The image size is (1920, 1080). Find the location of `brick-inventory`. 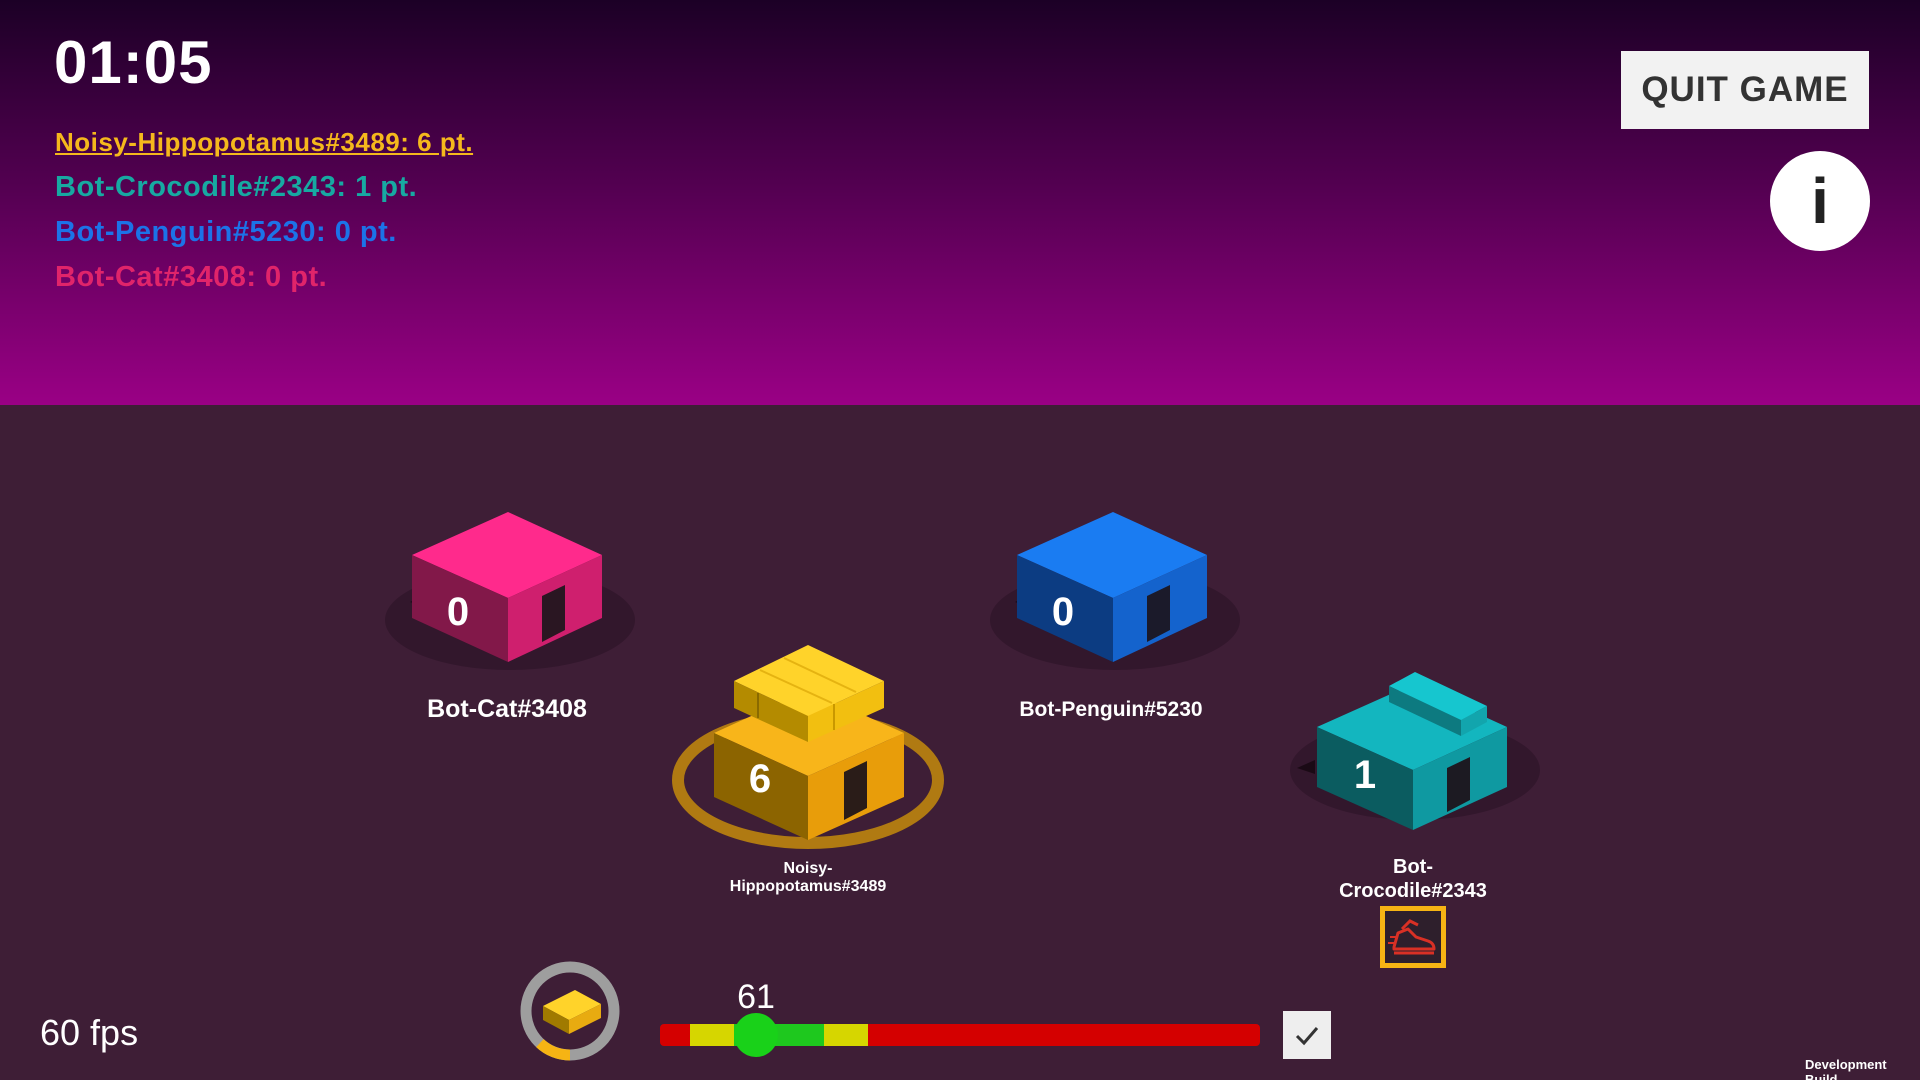

brick-inventory is located at coordinates (570, 1011).